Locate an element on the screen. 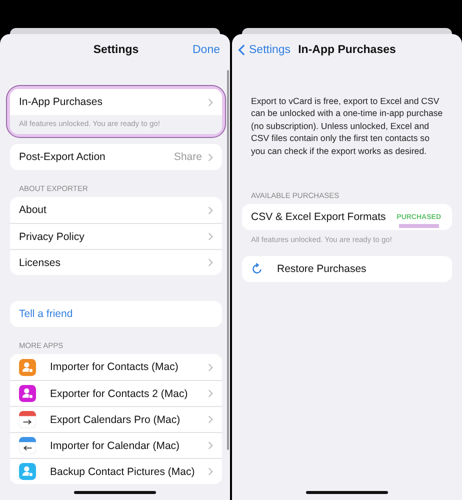  refresh-icon is located at coordinates (257, 269).